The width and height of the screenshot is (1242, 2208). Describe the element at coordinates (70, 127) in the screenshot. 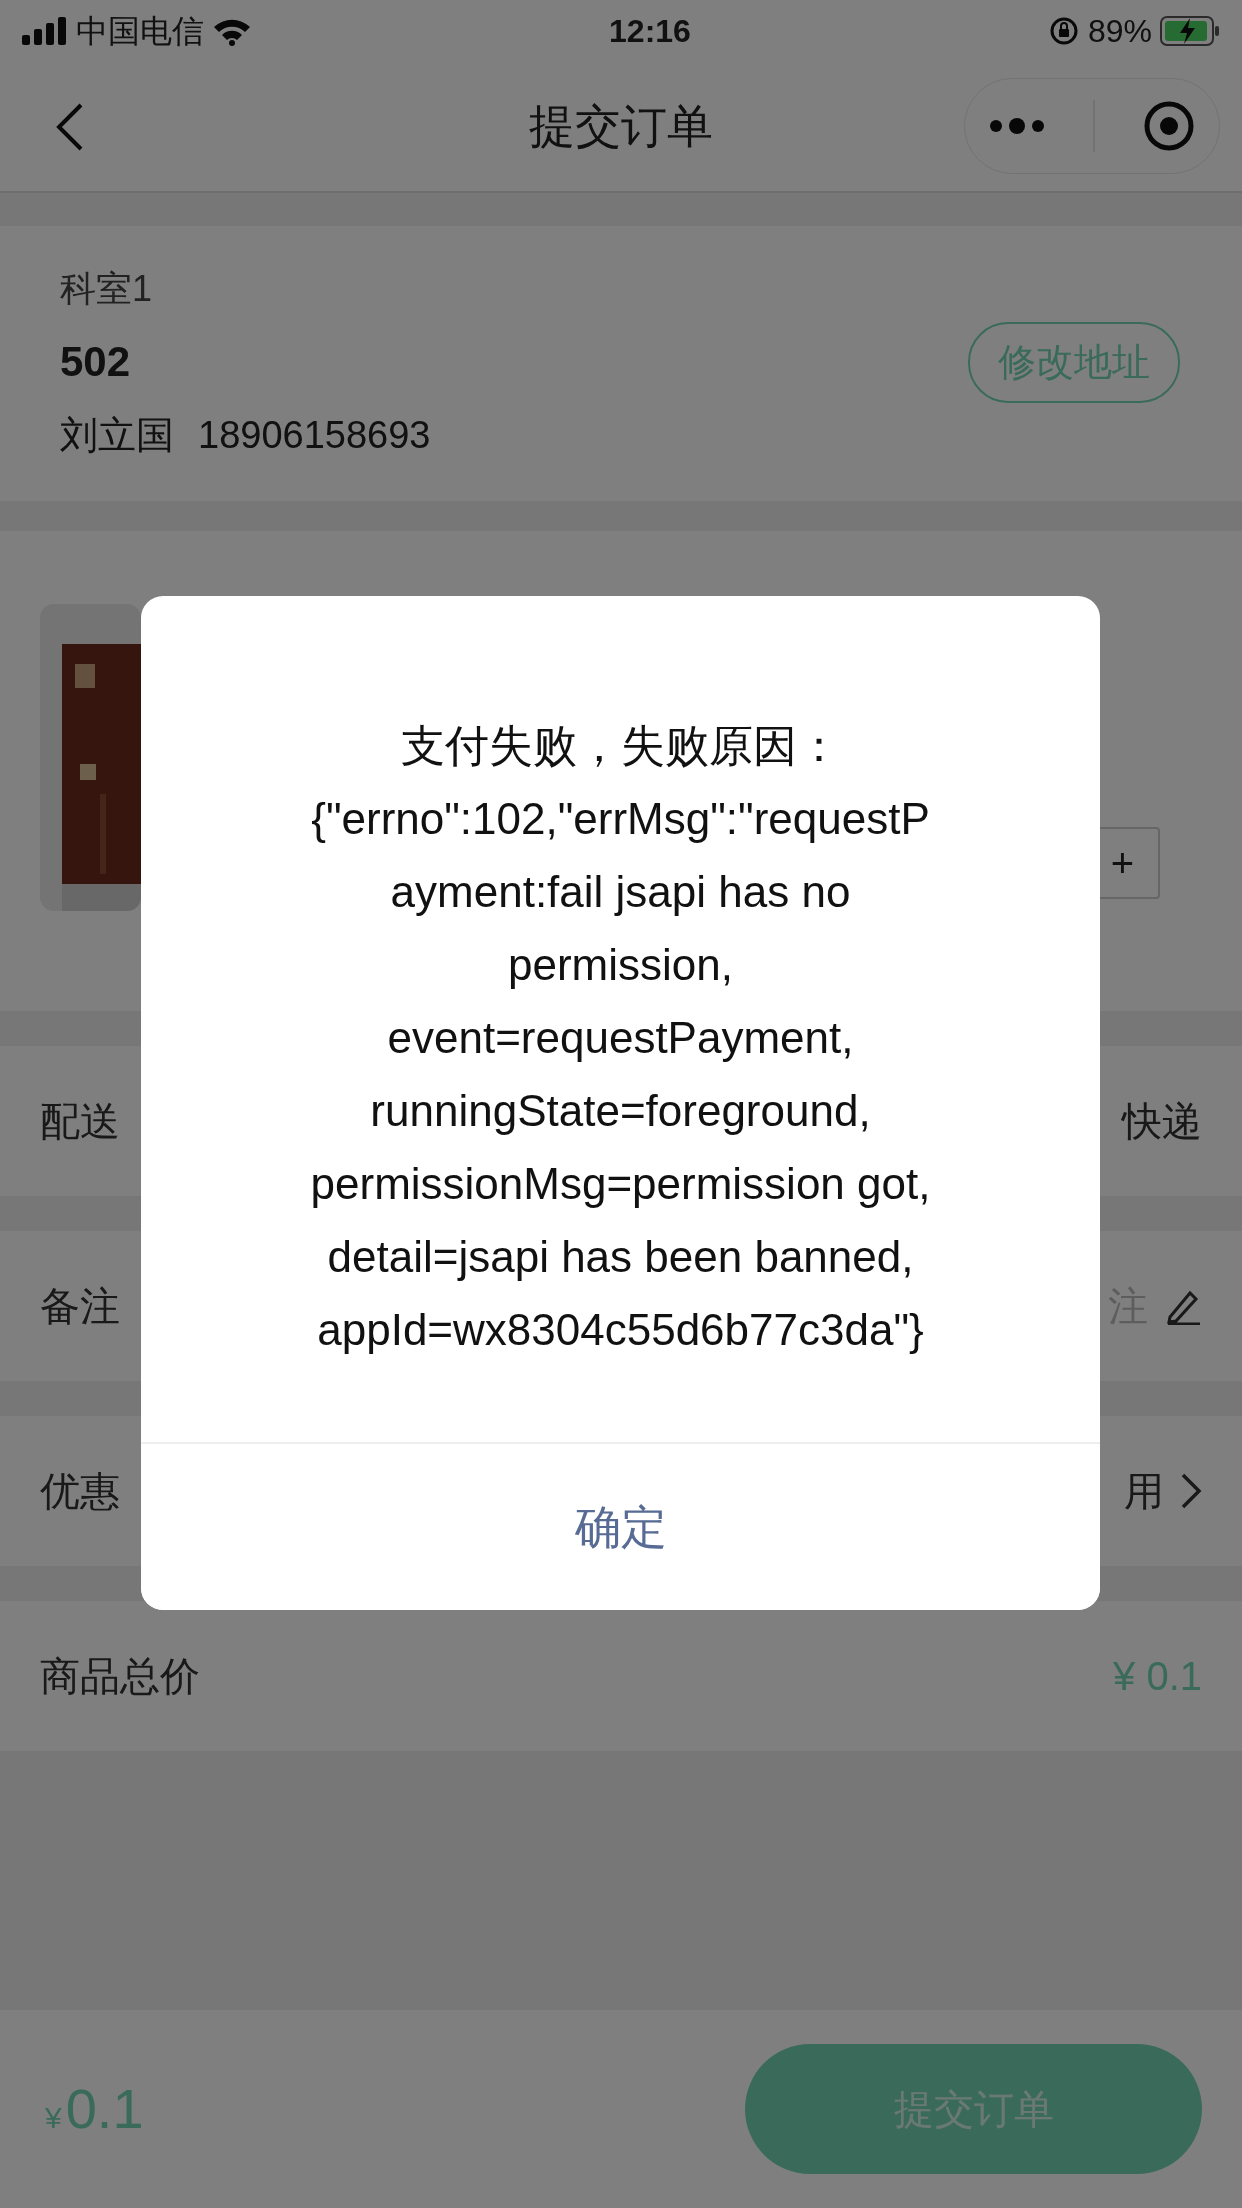

I see `back-icon` at that location.